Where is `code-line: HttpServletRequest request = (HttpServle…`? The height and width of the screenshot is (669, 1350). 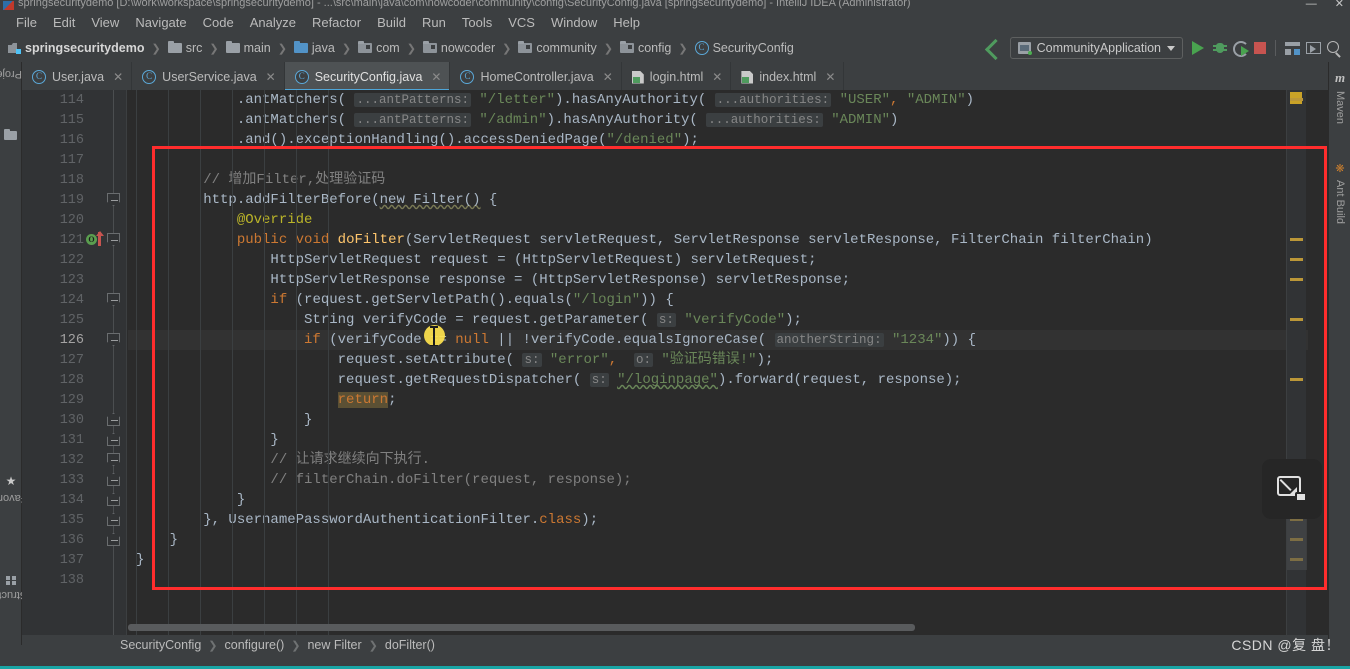 code-line: HttpServletRequest request = (HttpServle… is located at coordinates (718, 260).